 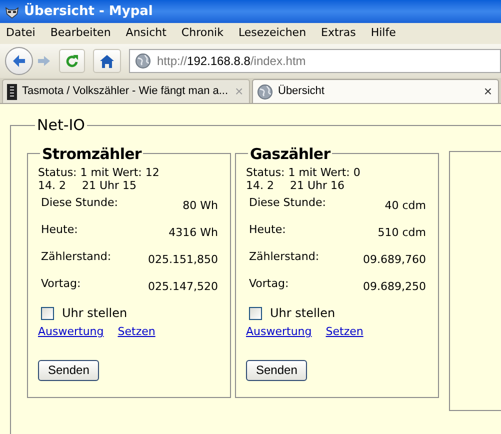 What do you see at coordinates (405, 206) in the screenshot?
I see `row-value: 40 cdm` at bounding box center [405, 206].